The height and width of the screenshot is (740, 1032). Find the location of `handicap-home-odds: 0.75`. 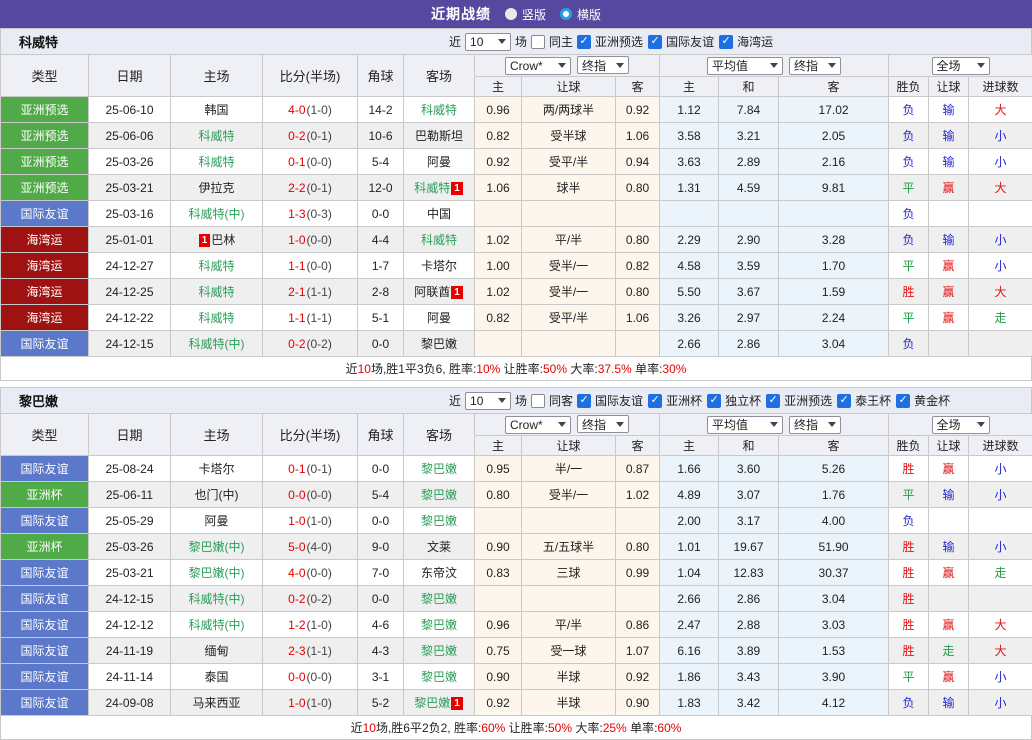

handicap-home-odds: 0.75 is located at coordinates (498, 651).